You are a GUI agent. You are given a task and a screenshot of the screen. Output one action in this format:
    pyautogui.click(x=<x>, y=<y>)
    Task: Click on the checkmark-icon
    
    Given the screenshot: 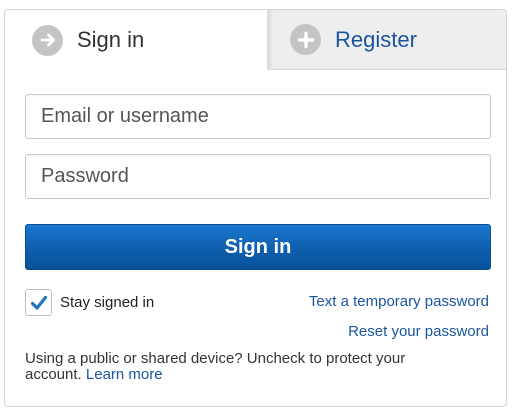 What is the action you would take?
    pyautogui.click(x=38, y=302)
    